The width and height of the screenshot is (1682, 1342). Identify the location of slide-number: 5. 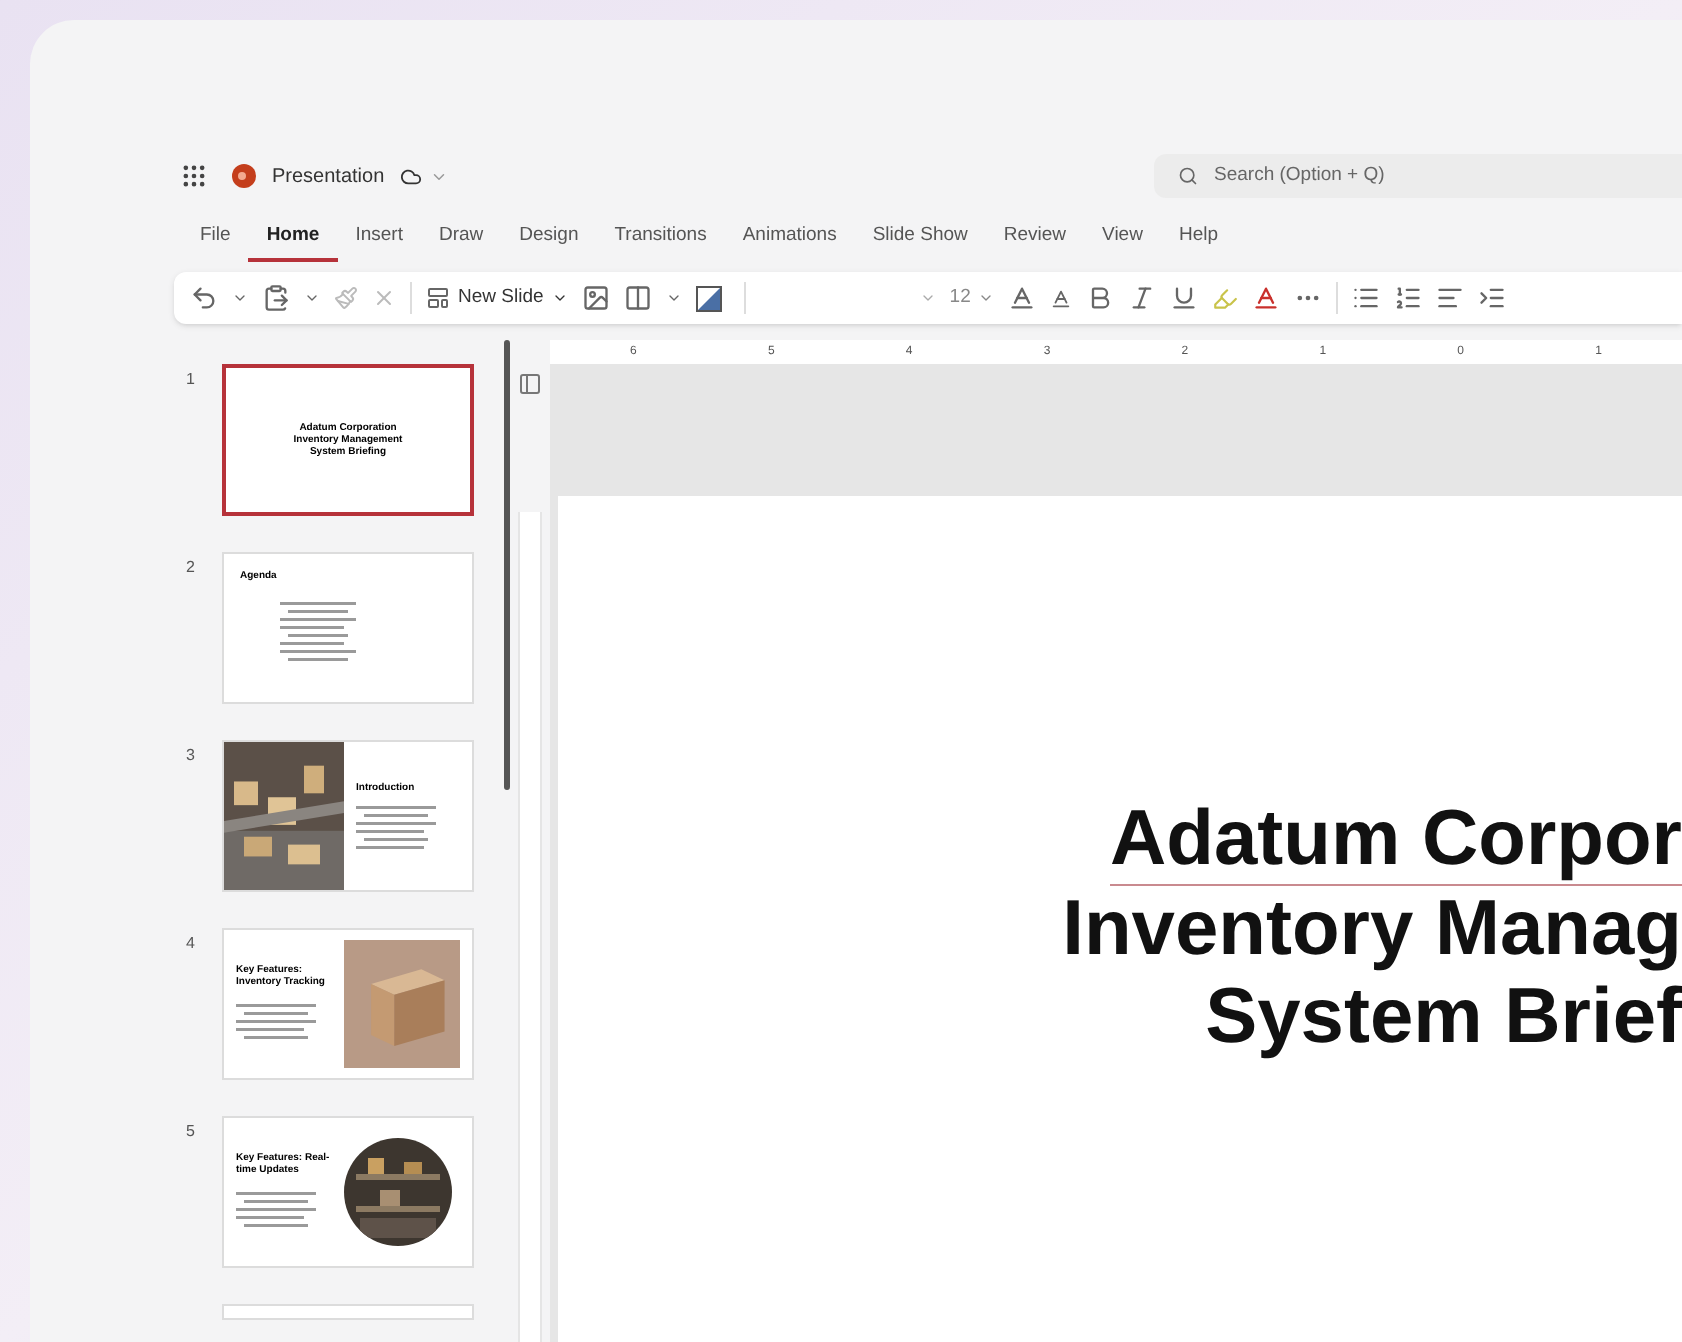
(191, 1132).